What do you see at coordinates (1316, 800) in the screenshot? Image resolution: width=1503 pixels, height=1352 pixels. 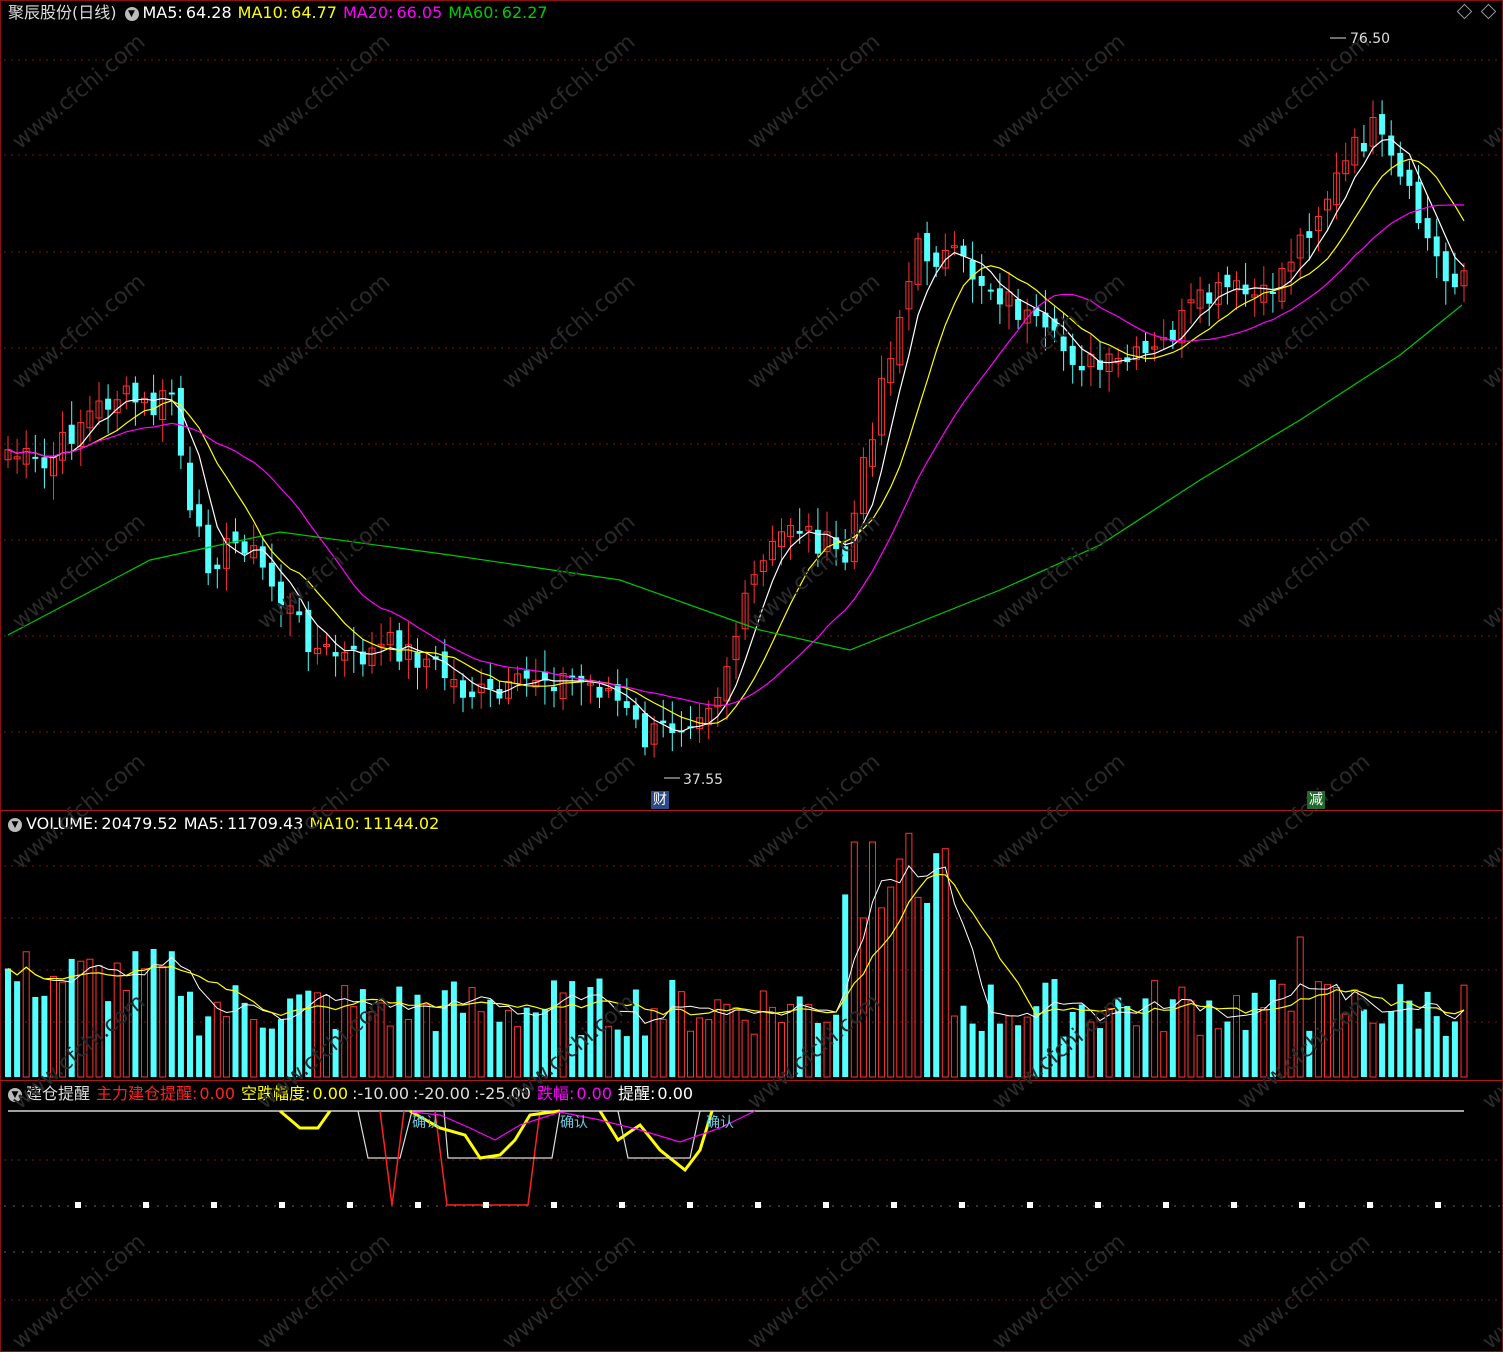 I see `event-mark-reduce: 减` at bounding box center [1316, 800].